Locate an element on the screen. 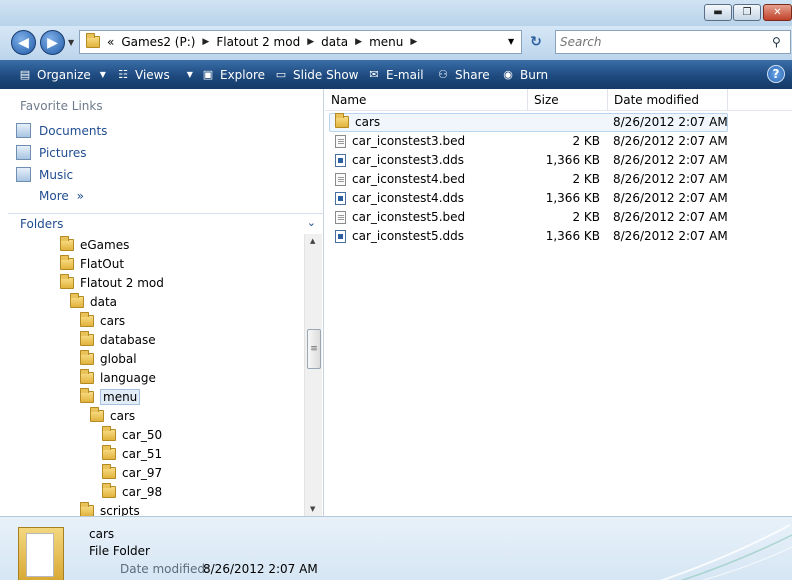 The height and width of the screenshot is (580, 792). favorite-more-link: More » is located at coordinates (61, 196).